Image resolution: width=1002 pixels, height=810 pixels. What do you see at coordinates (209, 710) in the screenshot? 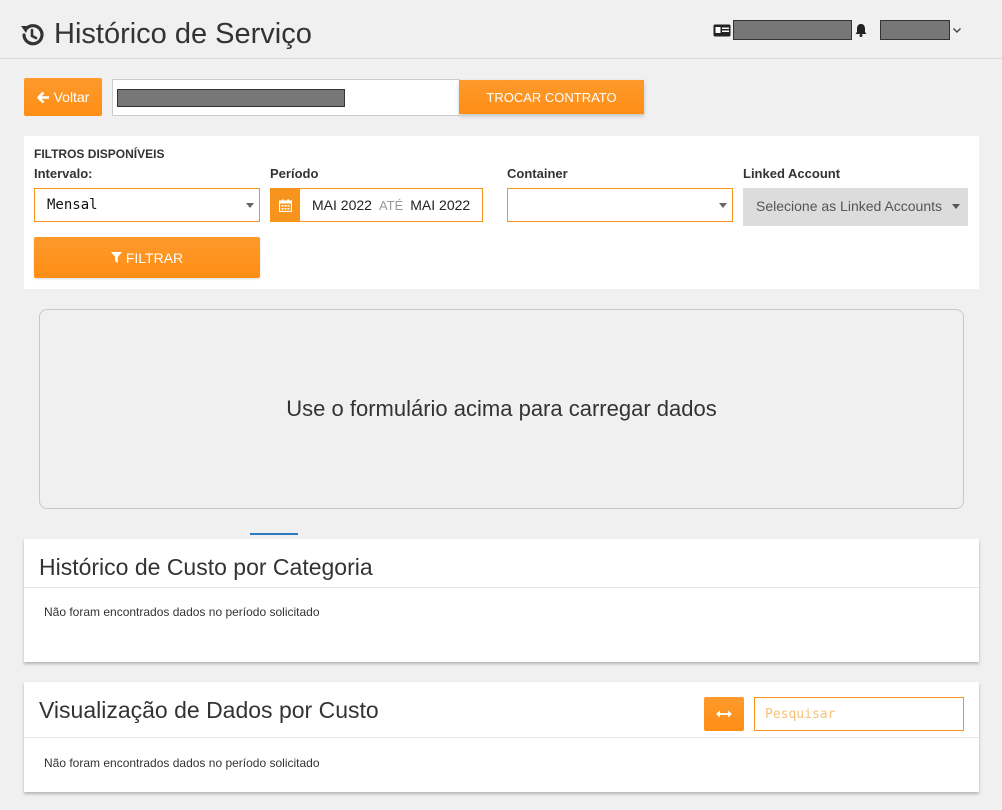
I see `cost-view-title: Visualização de Dados por Custo` at bounding box center [209, 710].